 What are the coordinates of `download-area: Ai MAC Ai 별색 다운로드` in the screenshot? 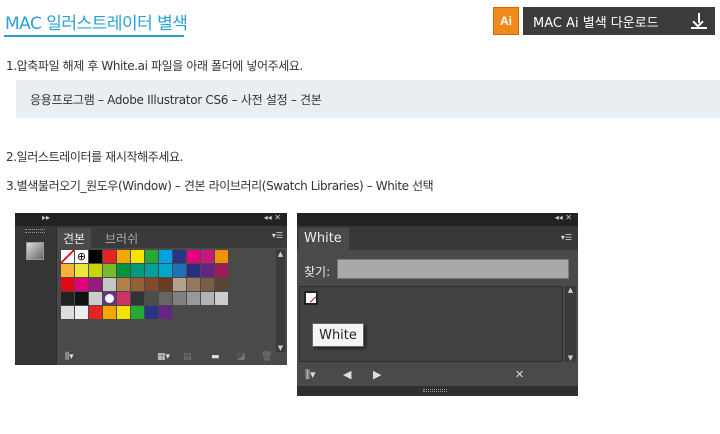 It's located at (604, 21).